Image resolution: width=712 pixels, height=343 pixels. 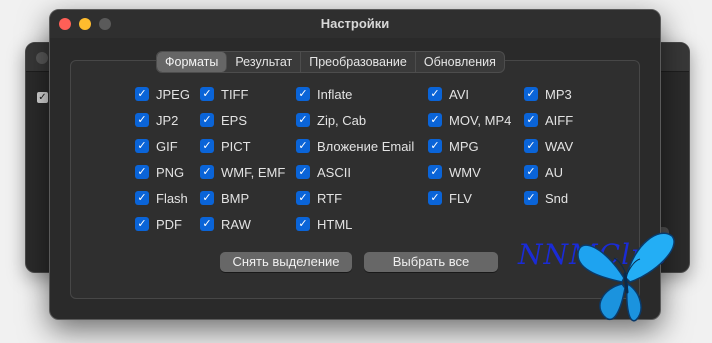 I want to click on window-title: Настройки, so click(x=355, y=23).